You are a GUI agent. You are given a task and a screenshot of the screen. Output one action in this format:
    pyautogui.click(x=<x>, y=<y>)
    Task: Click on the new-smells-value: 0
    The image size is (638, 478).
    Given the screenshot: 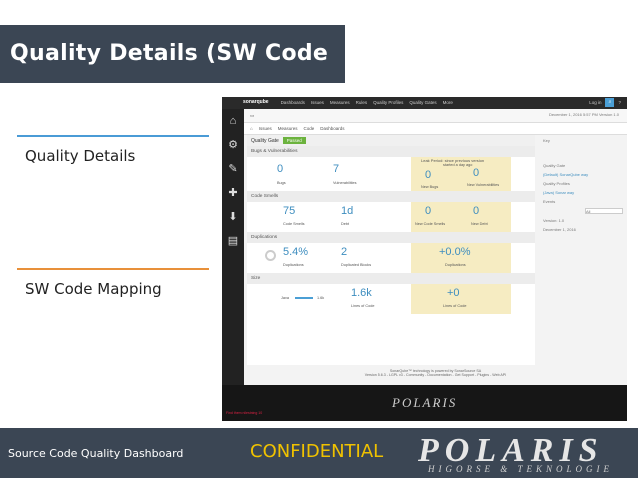 What is the action you would take?
    pyautogui.click(x=428, y=211)
    